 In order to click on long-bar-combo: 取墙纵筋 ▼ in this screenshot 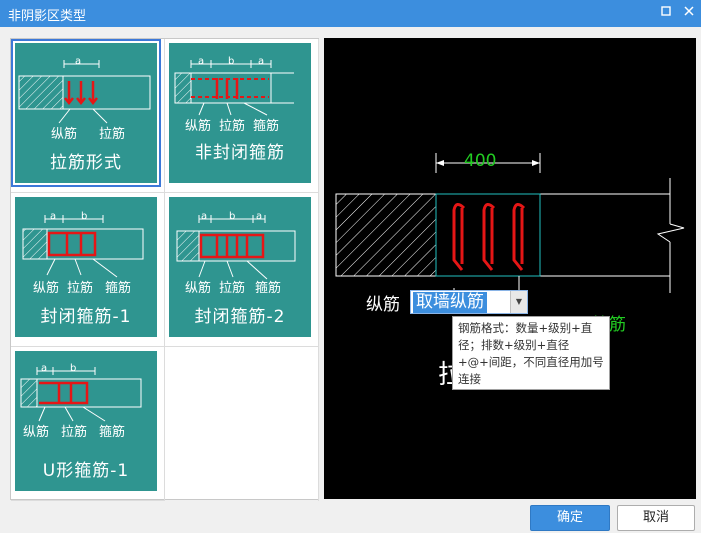, I will do `click(469, 302)`.